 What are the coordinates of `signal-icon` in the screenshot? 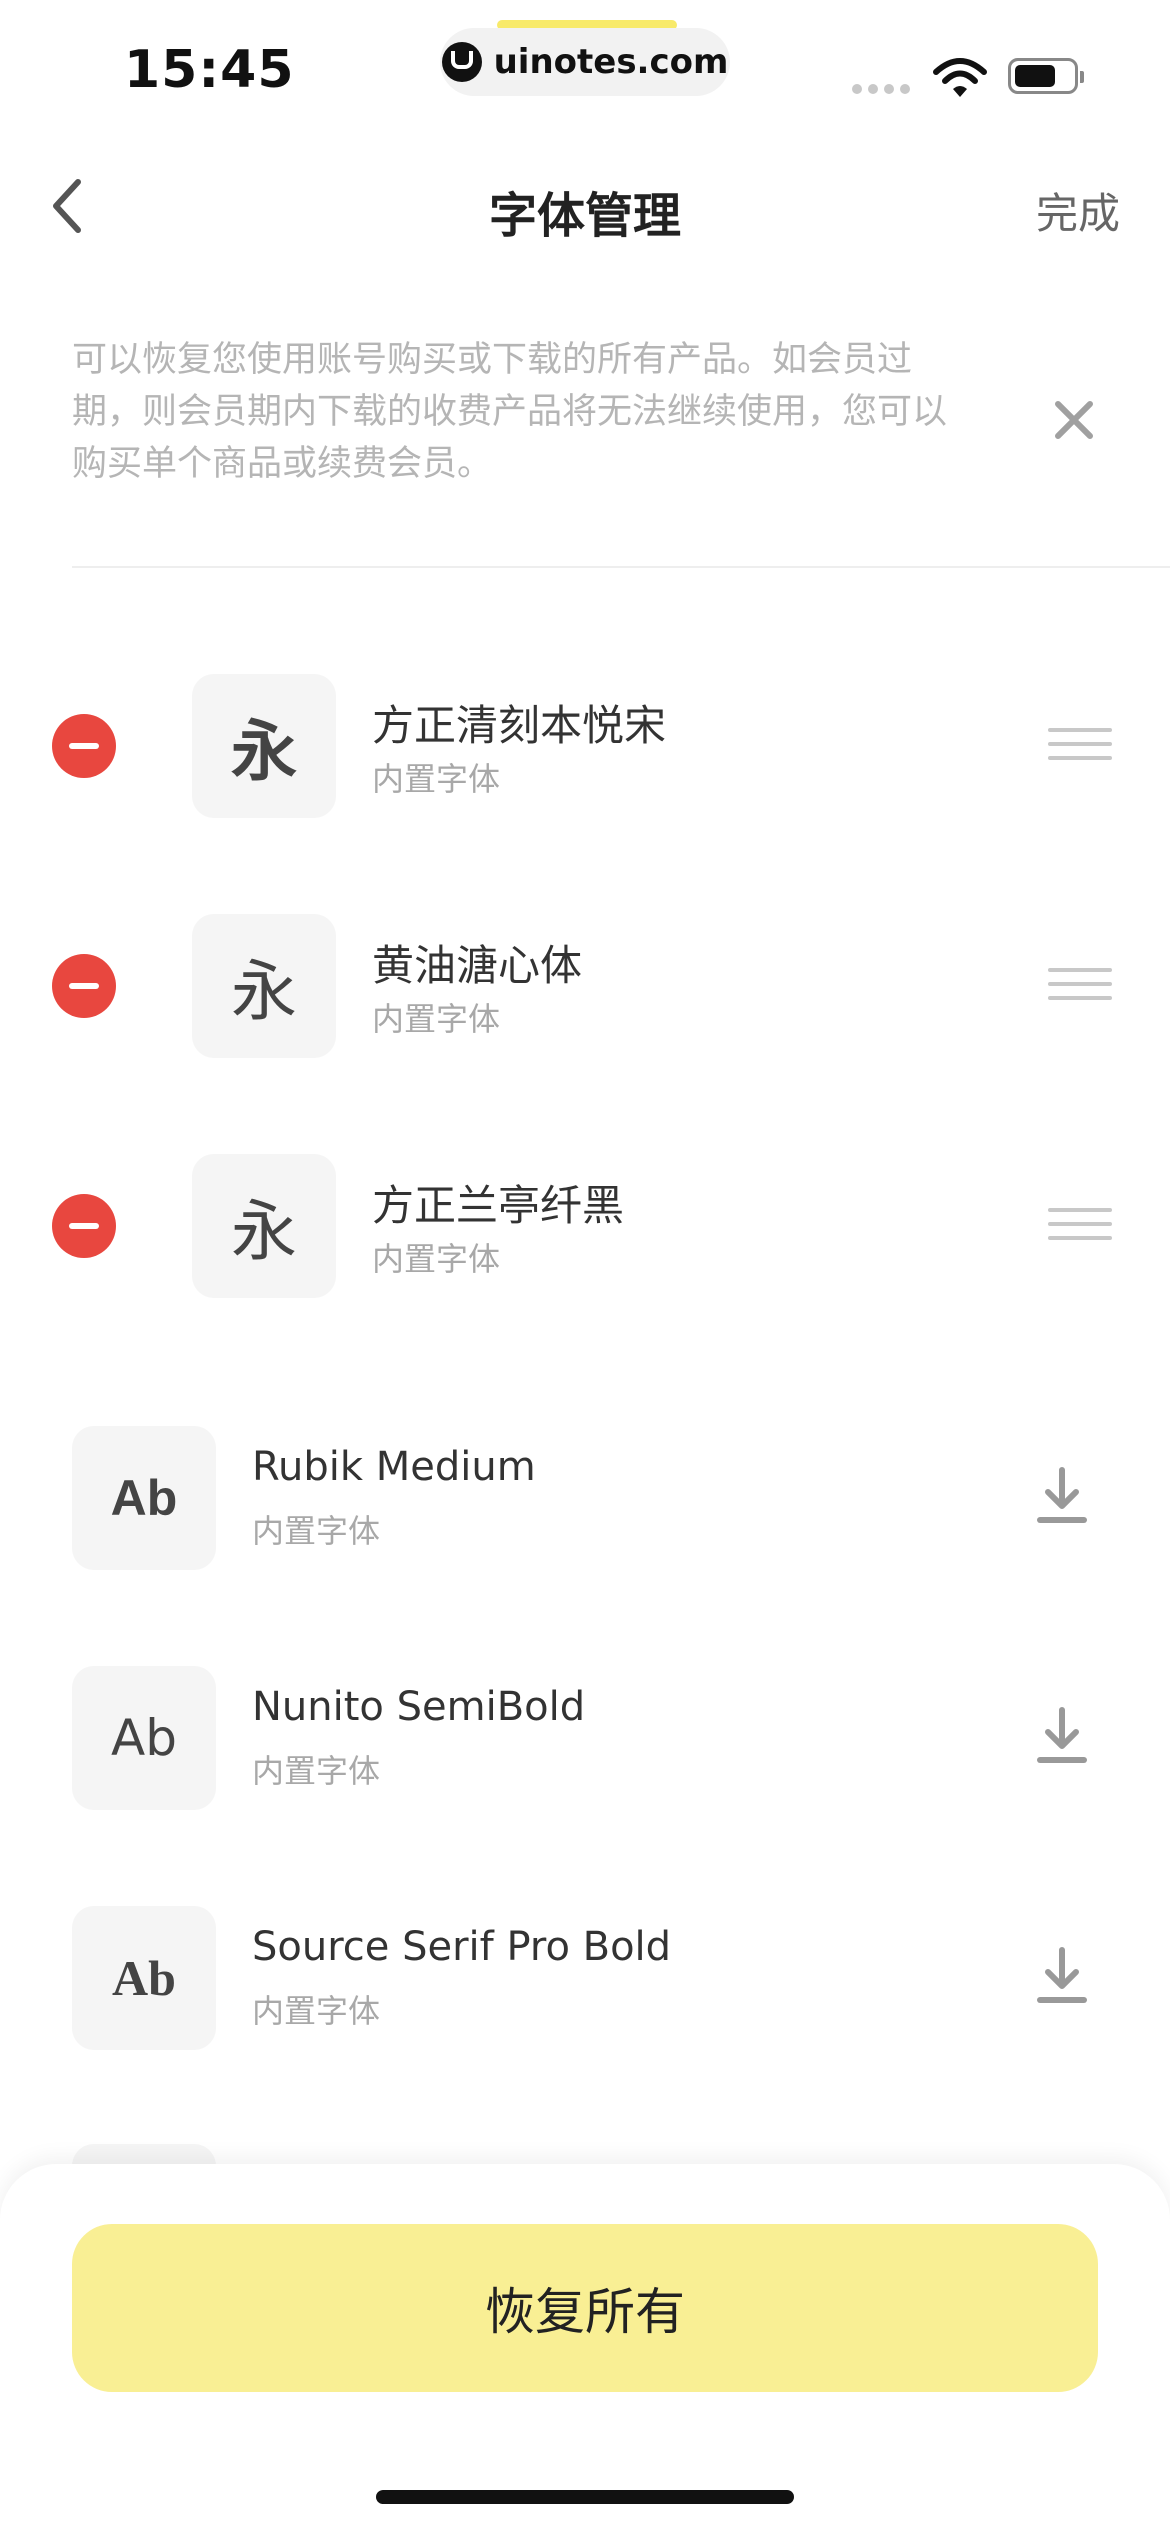 It's located at (881, 89).